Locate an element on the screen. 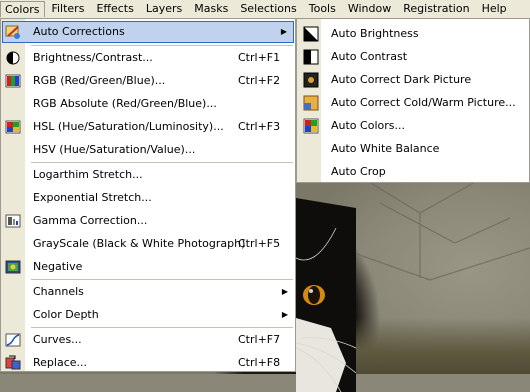 The height and width of the screenshot is (392, 530). submenu-item-auto-brightness: Auto Brightness is located at coordinates (413, 33).